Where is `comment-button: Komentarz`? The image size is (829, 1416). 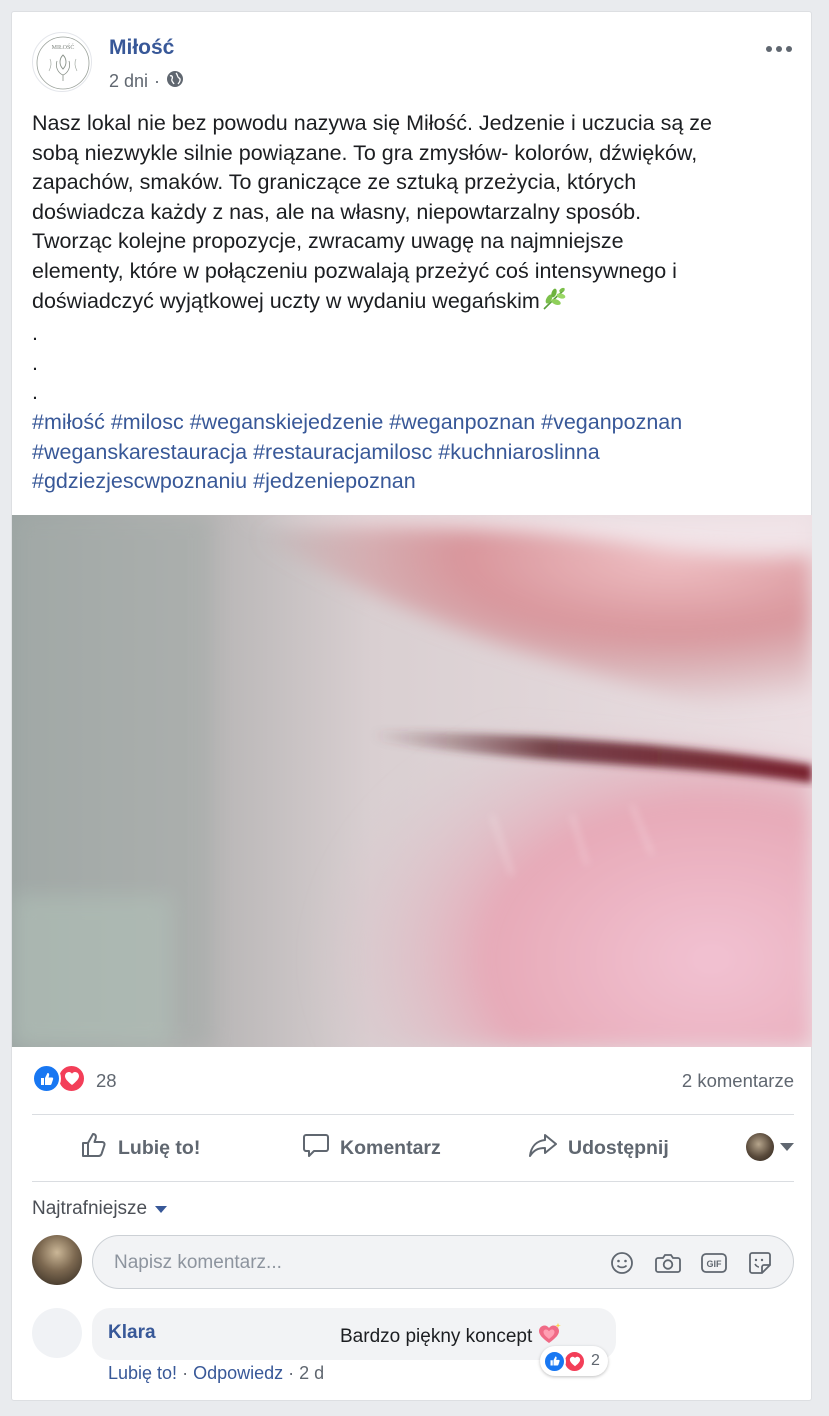
comment-button: Komentarz is located at coordinates (371, 1148).